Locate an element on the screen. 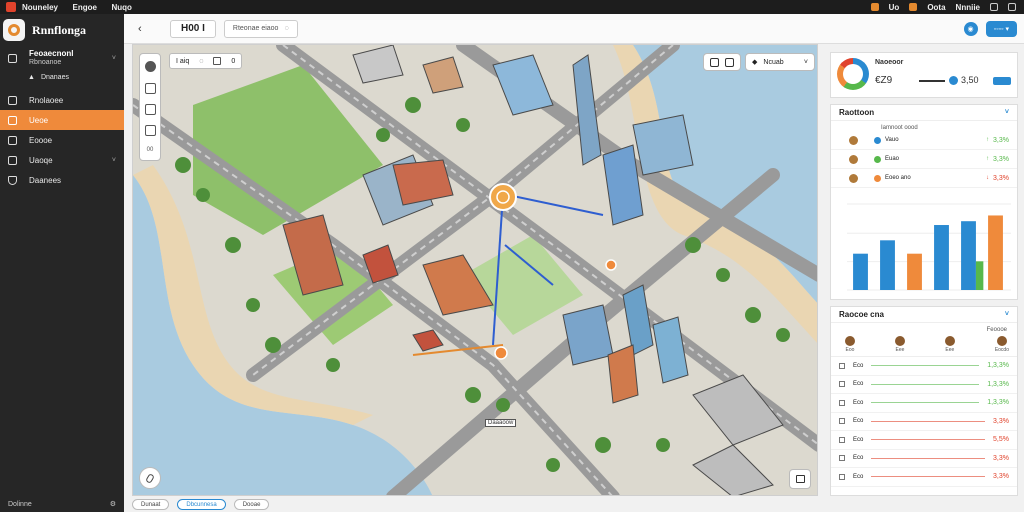  sidebar-item-label: Daanees is located at coordinates (45, 180).